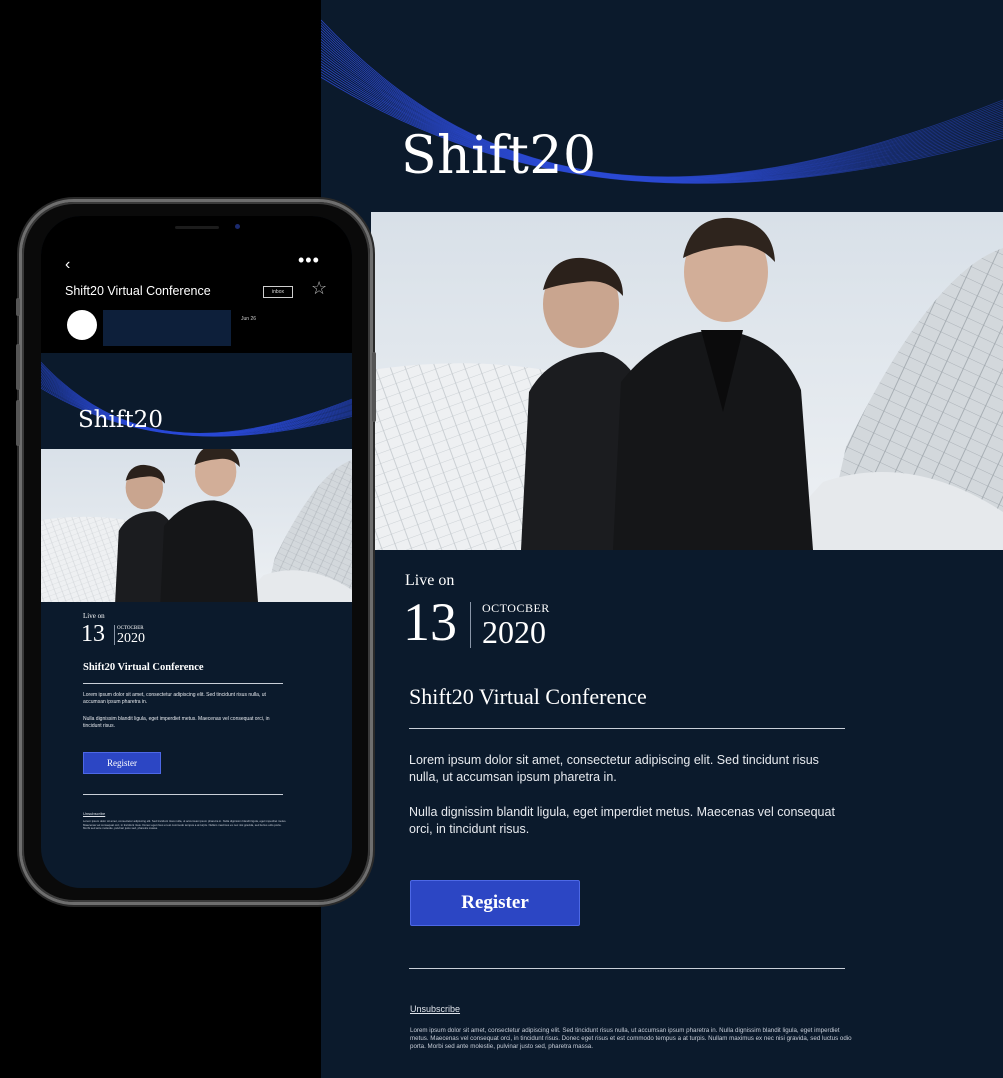 This screenshot has width=1003, height=1078. I want to click on email-header: Shift20, so click(662, 106).